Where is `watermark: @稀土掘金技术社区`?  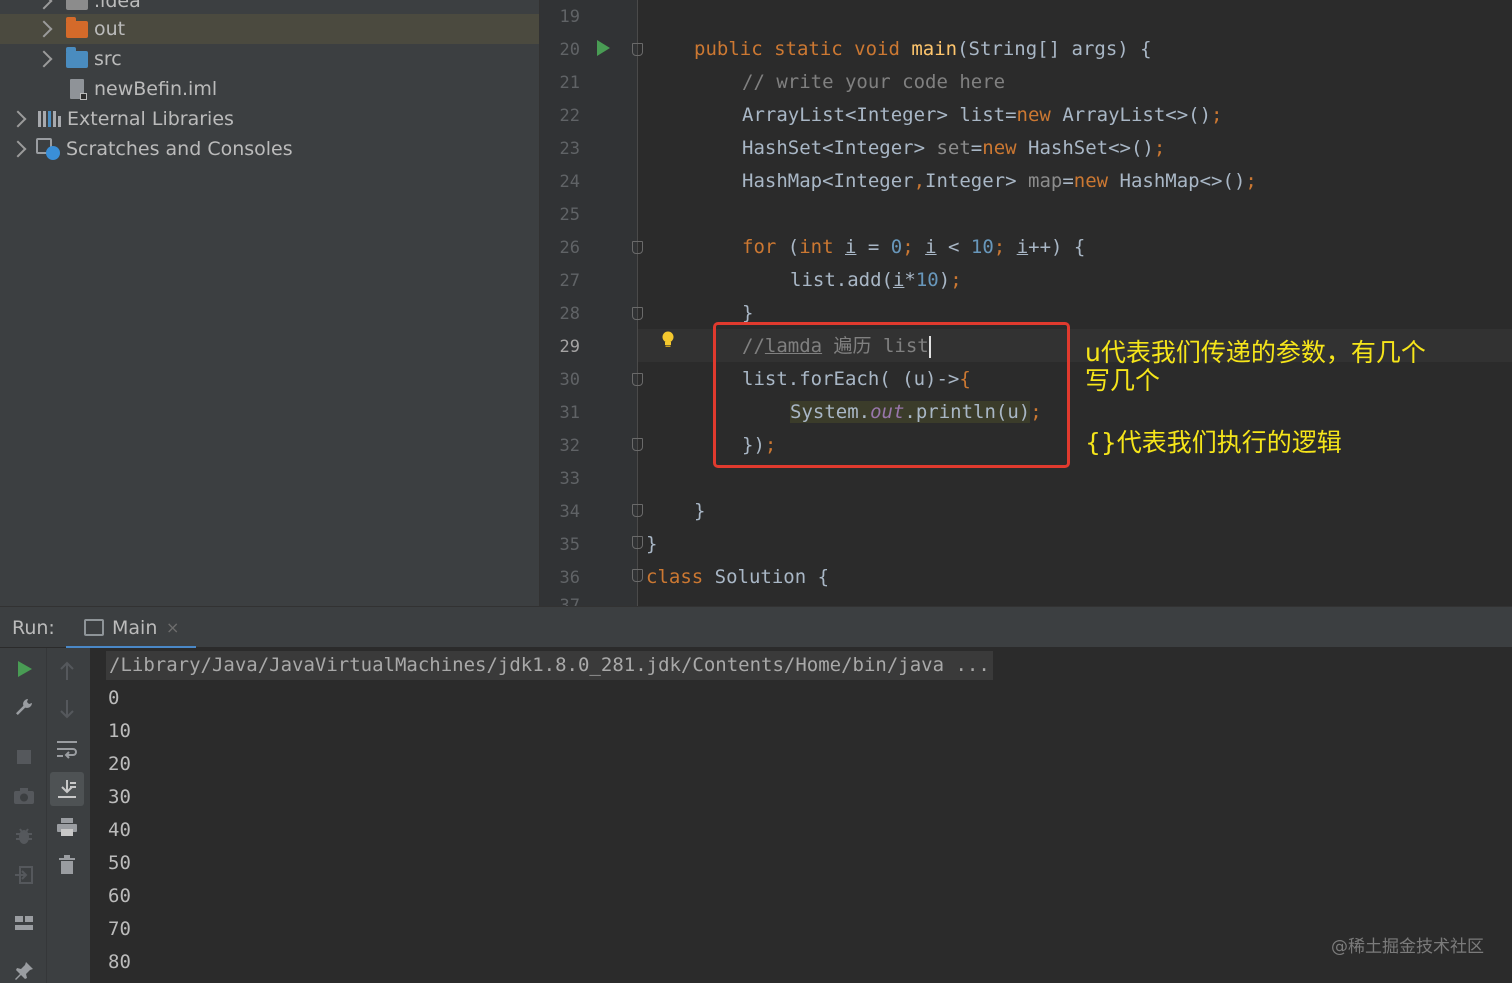
watermark: @稀土掘金技术社区 is located at coordinates (1407, 947).